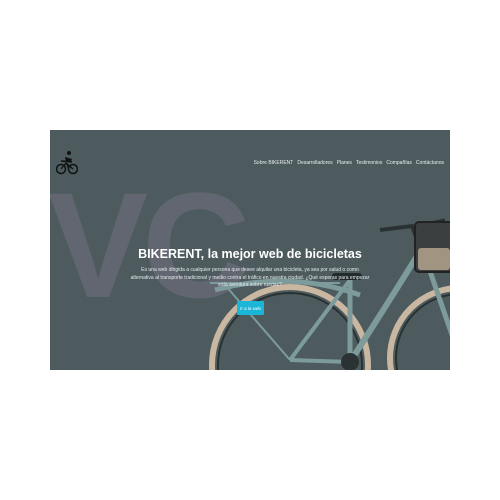 The width and height of the screenshot is (500, 500). I want to click on go-to-web-button: Ir a la web, so click(250, 308).